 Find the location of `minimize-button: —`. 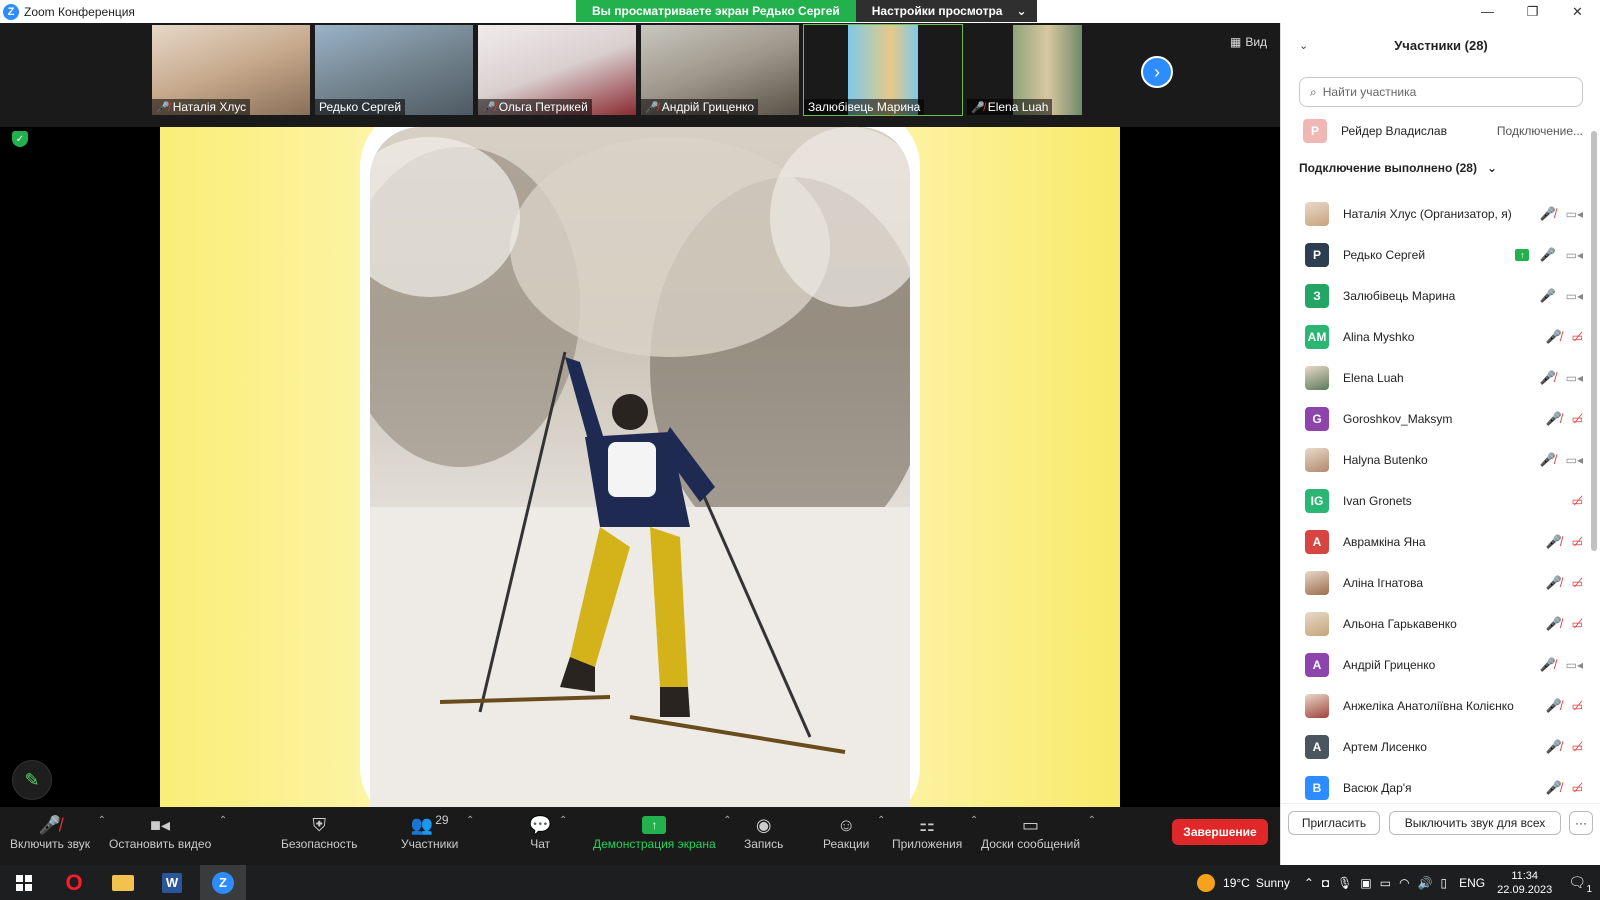

minimize-button: — is located at coordinates (1487, 11).